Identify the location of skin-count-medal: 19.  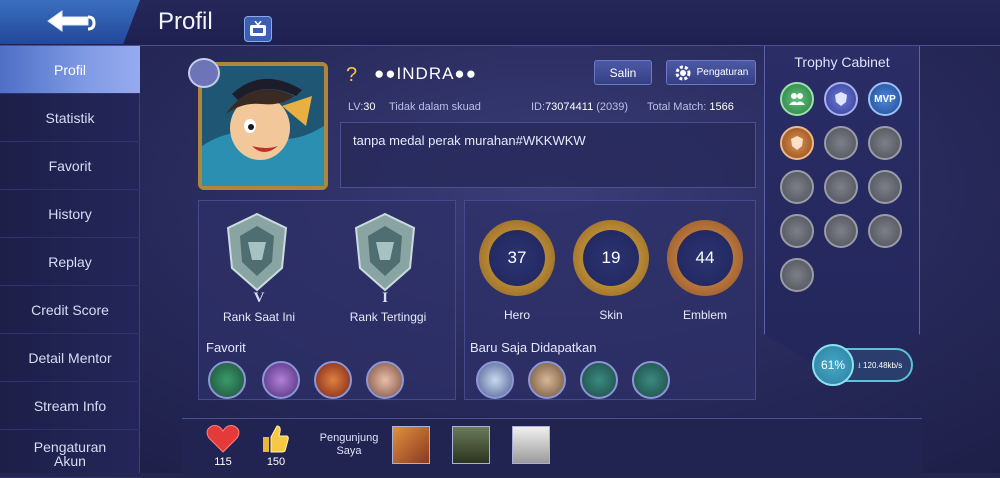
(611, 258).